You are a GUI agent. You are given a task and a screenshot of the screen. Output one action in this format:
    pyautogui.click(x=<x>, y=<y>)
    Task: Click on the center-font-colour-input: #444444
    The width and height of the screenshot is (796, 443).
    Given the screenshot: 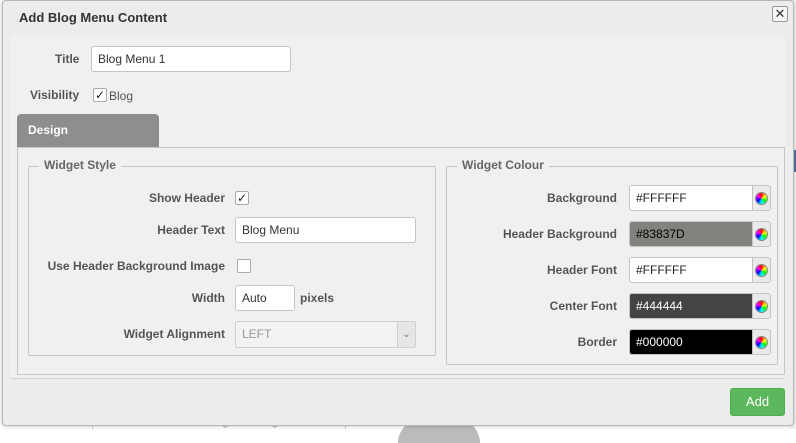 What is the action you would take?
    pyautogui.click(x=691, y=306)
    